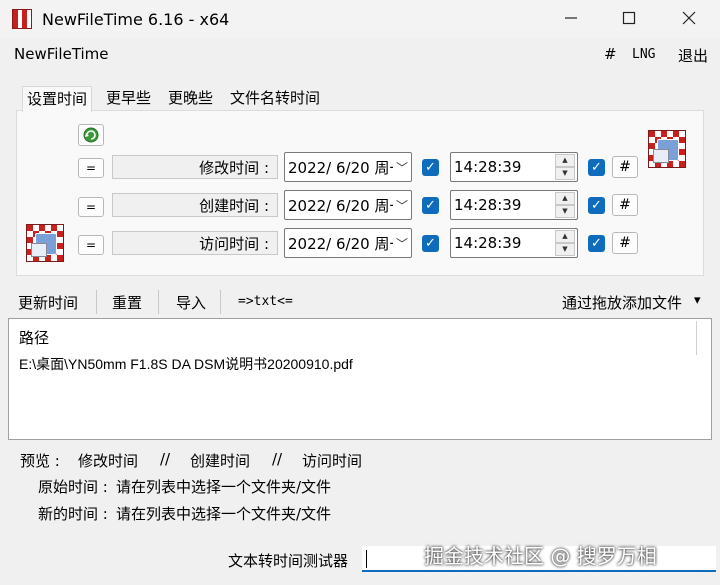  What do you see at coordinates (136, 19) in the screenshot?
I see `window-title: NewFileTime 6.16 - x64` at bounding box center [136, 19].